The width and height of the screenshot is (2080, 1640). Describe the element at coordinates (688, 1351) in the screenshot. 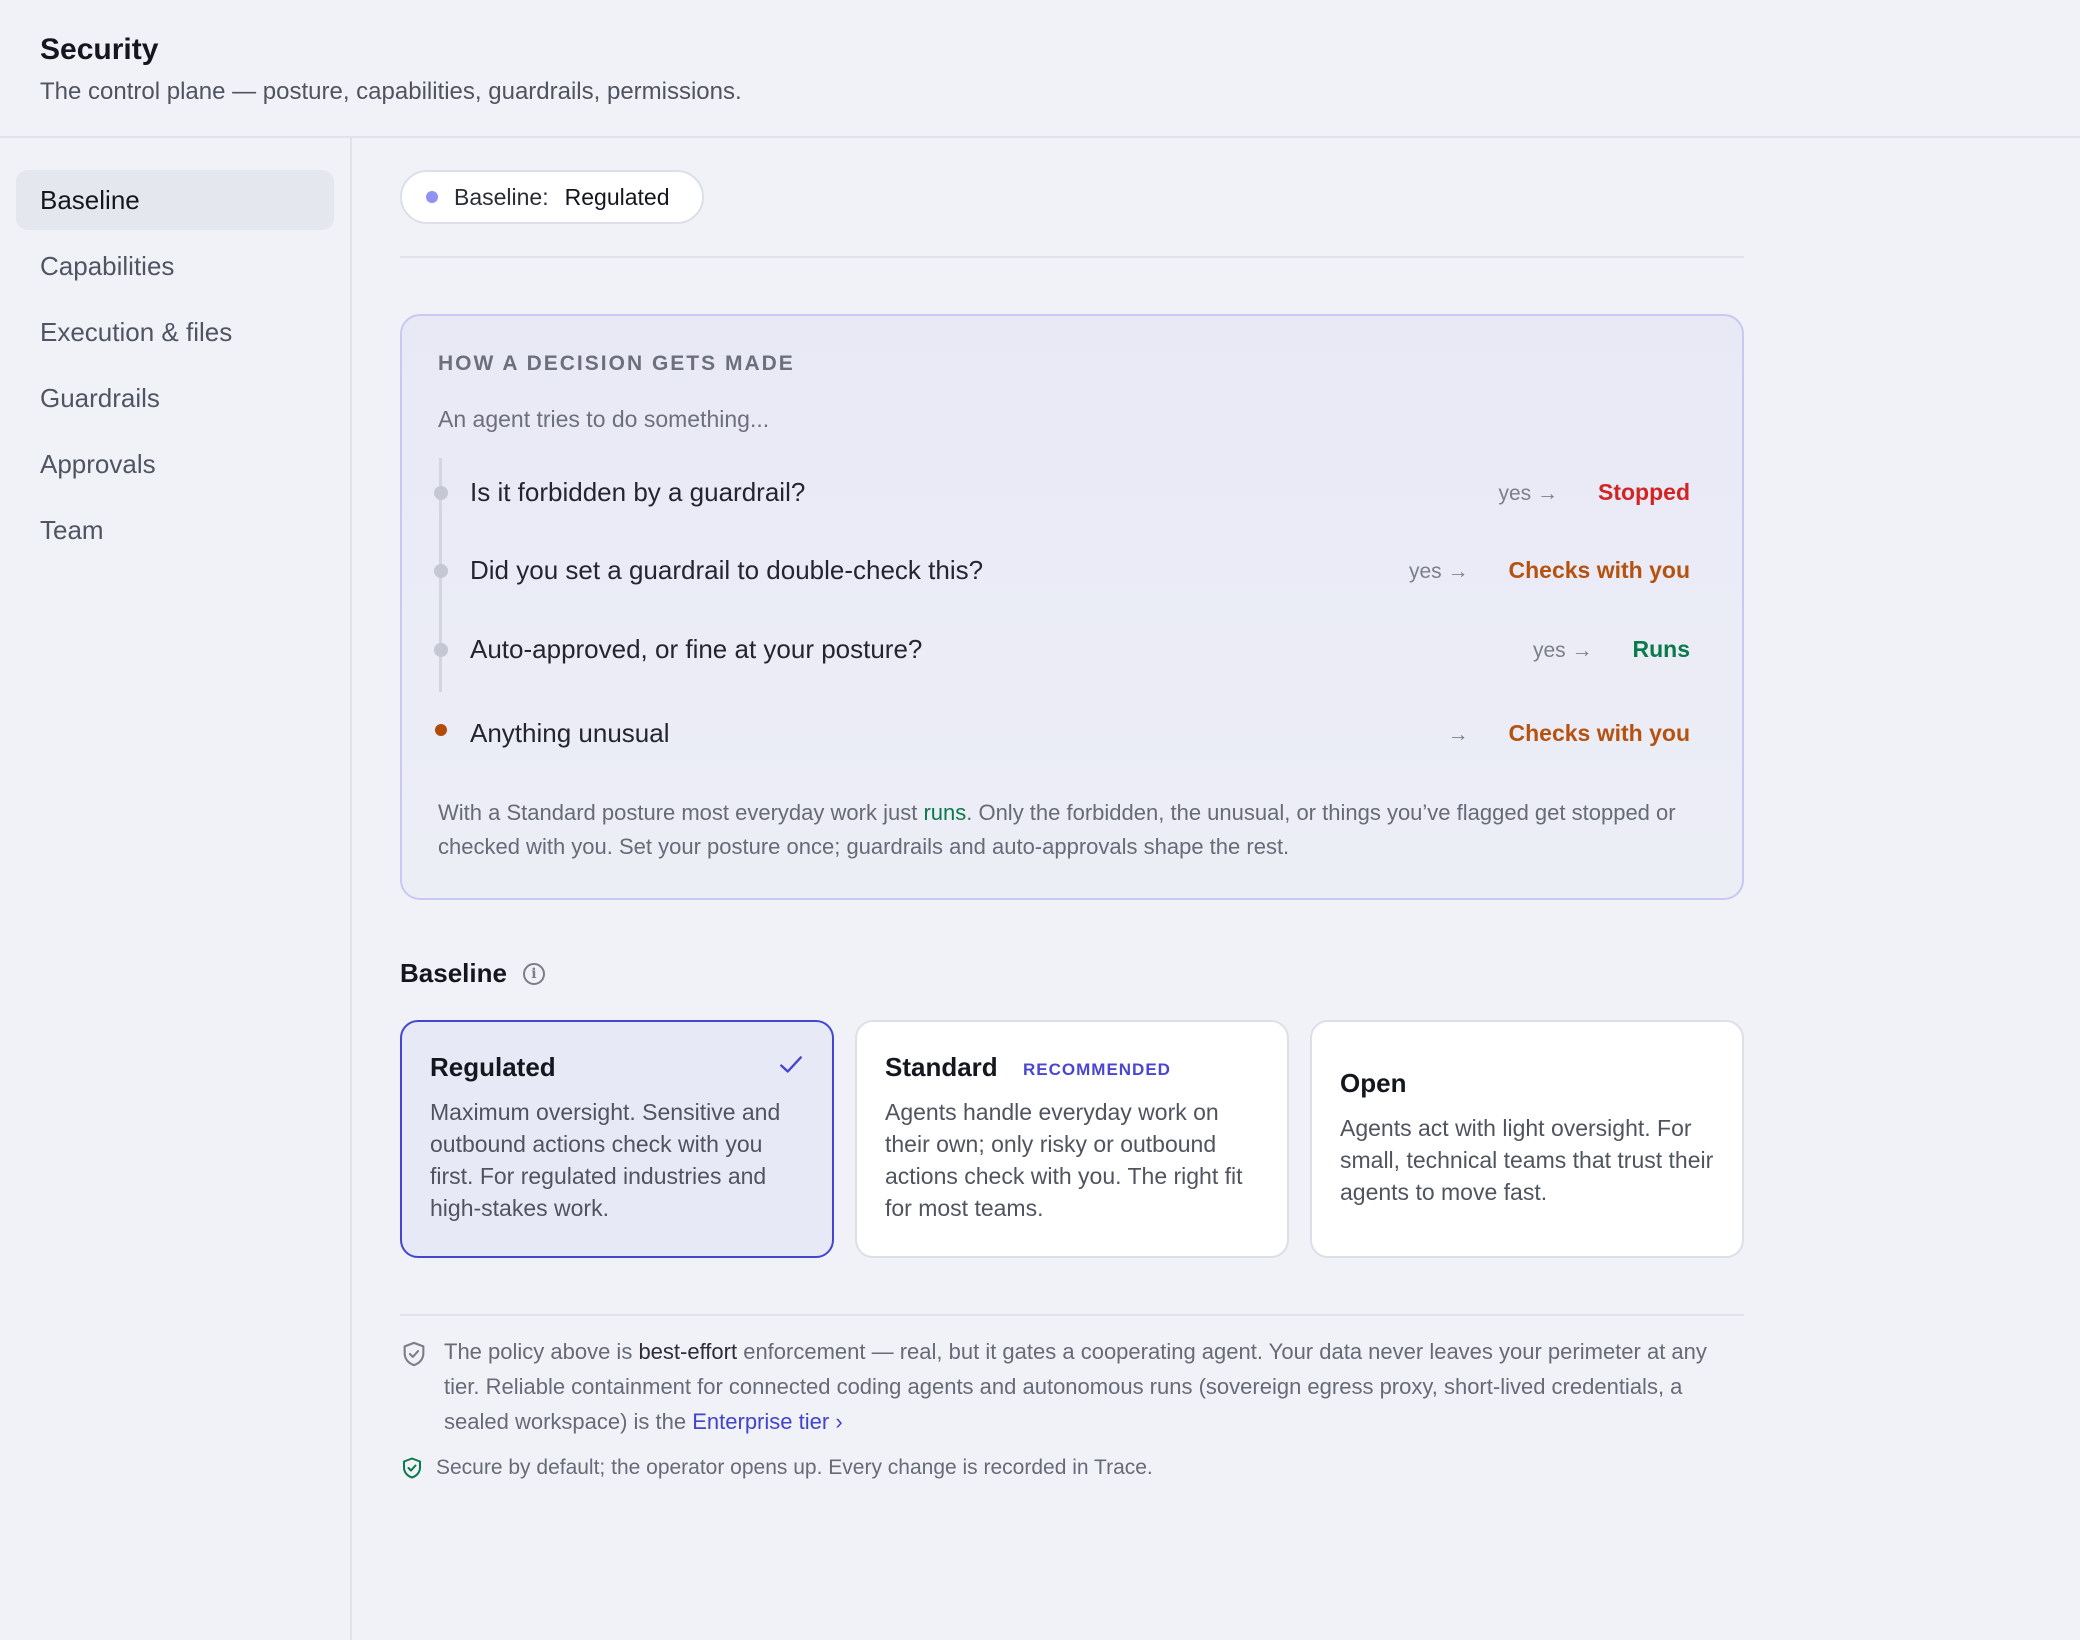

I see `notice-strong: best-effort` at that location.